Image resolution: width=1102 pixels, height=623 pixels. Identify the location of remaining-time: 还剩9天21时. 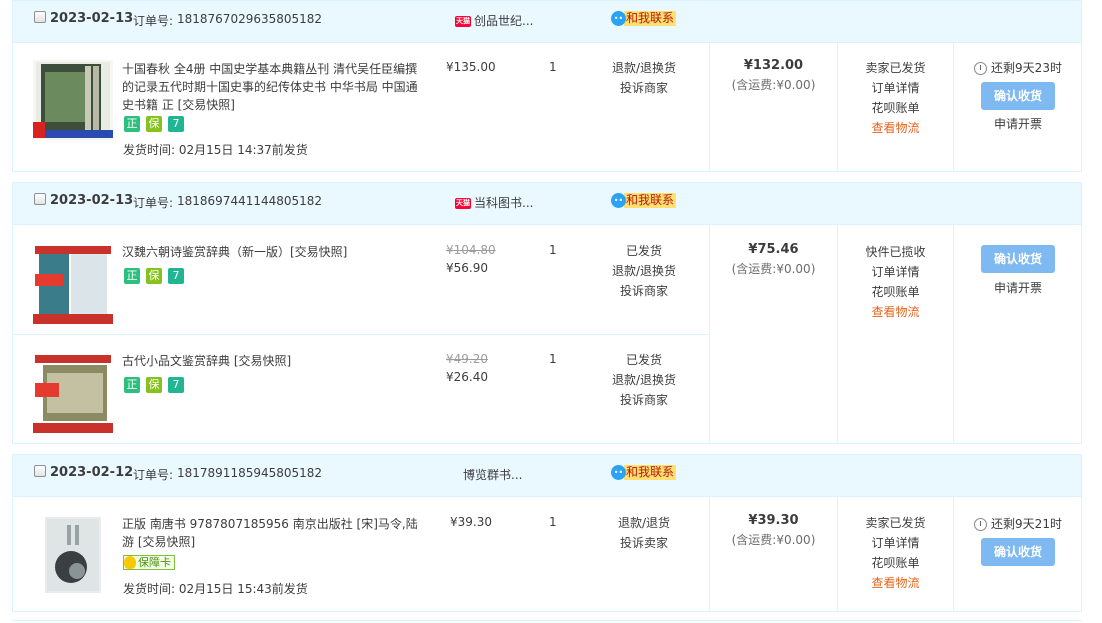
(1018, 523).